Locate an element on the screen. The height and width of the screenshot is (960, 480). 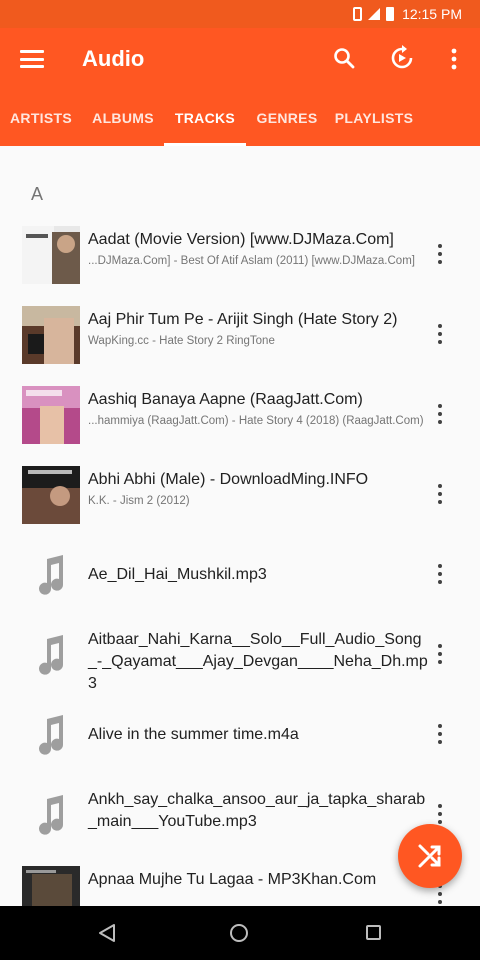
track-title: Apnaa Mujhe Tu Lagaa - MP3Khan.Com is located at coordinates (232, 879).